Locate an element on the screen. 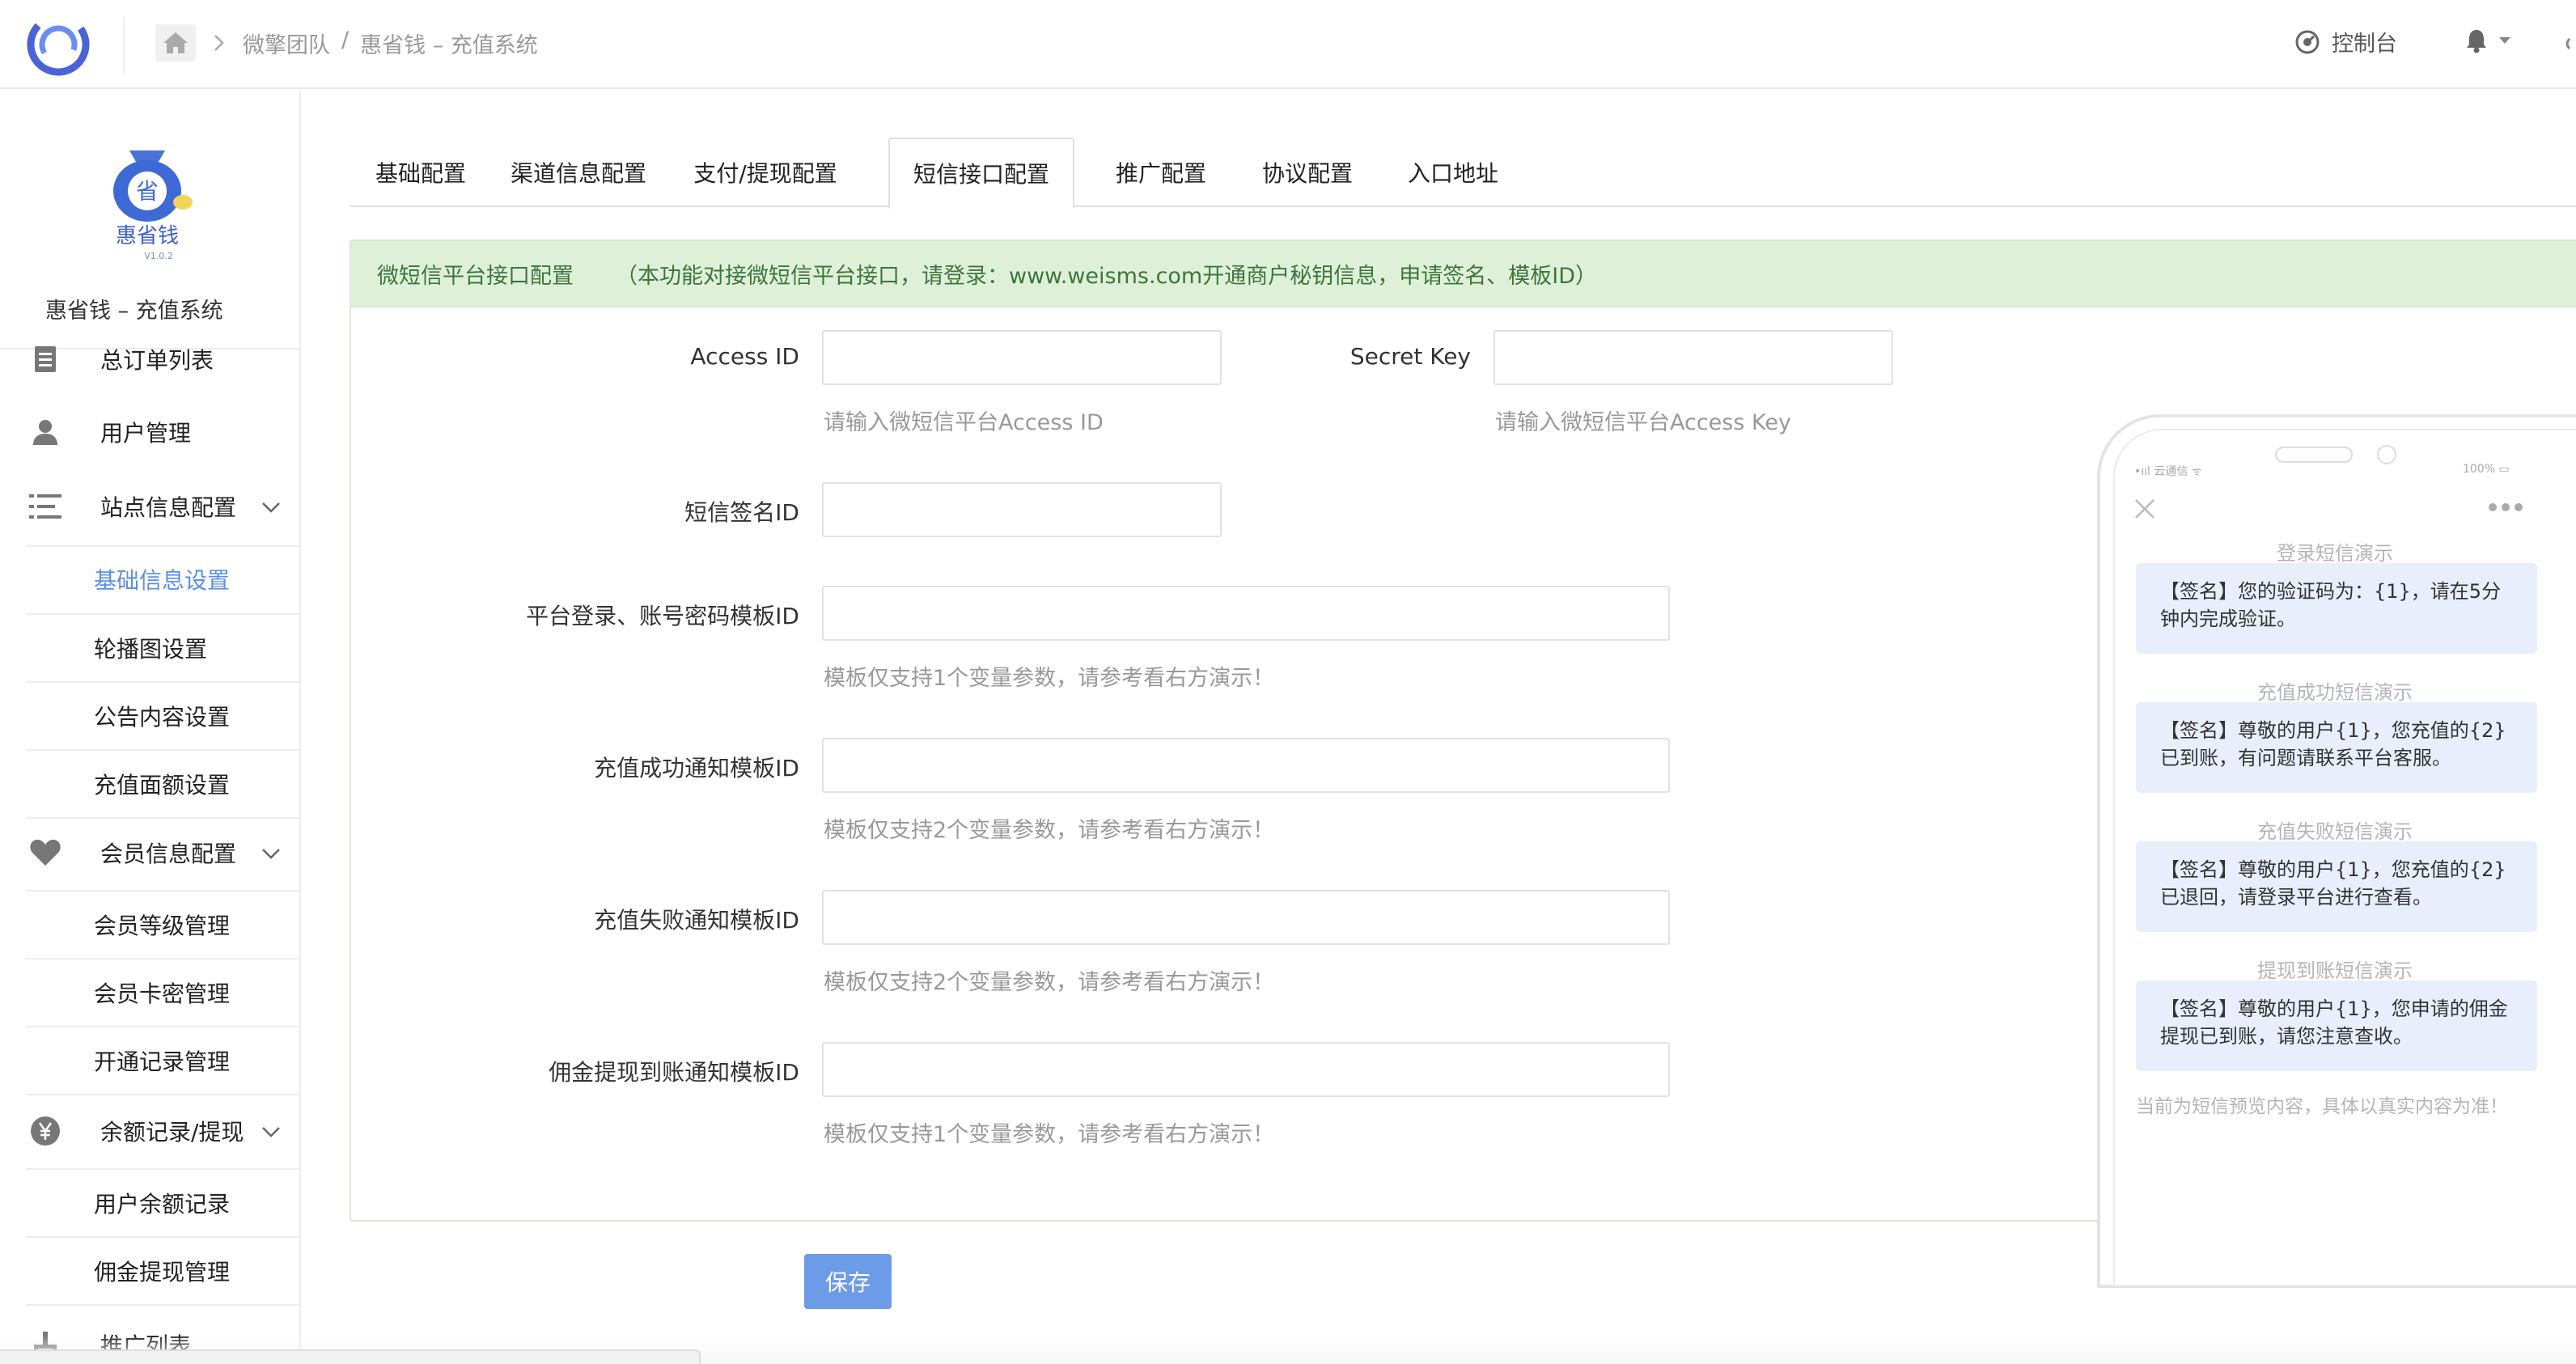  secret-key-label: Secret Key is located at coordinates (1410, 356).